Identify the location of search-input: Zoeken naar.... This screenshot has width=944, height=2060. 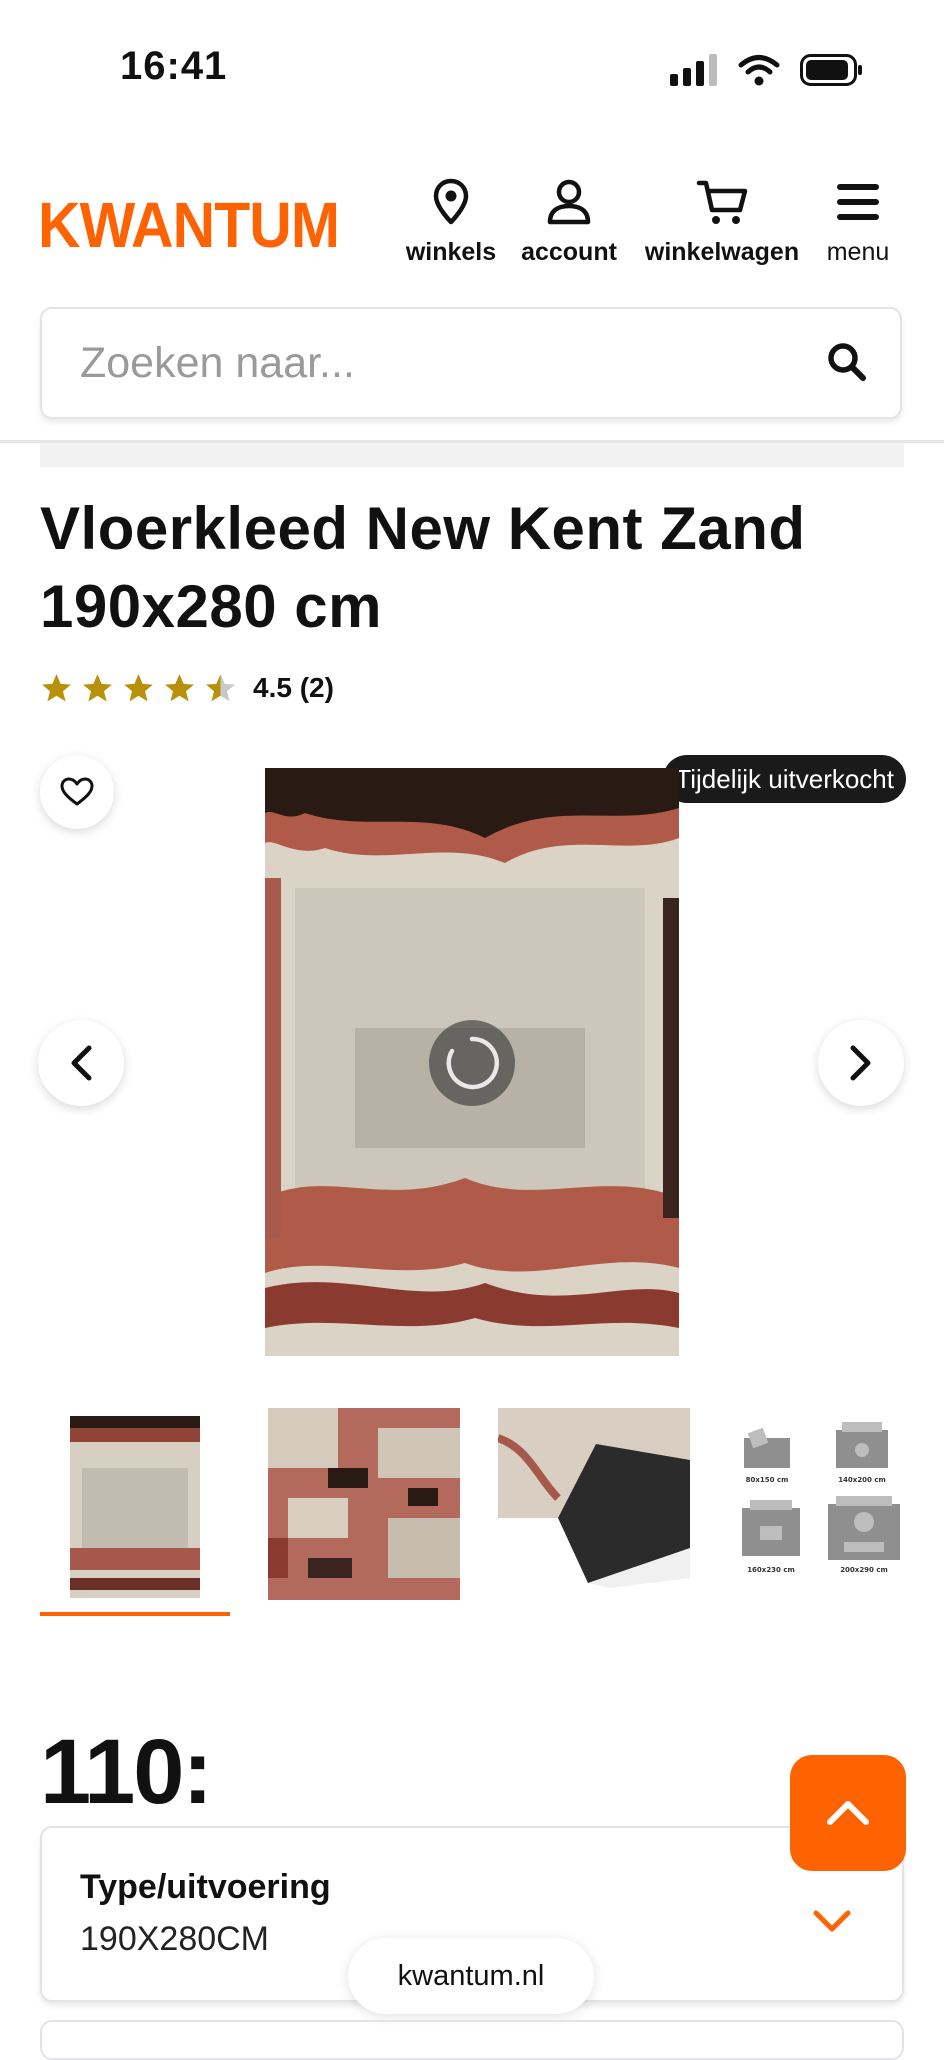
(471, 363).